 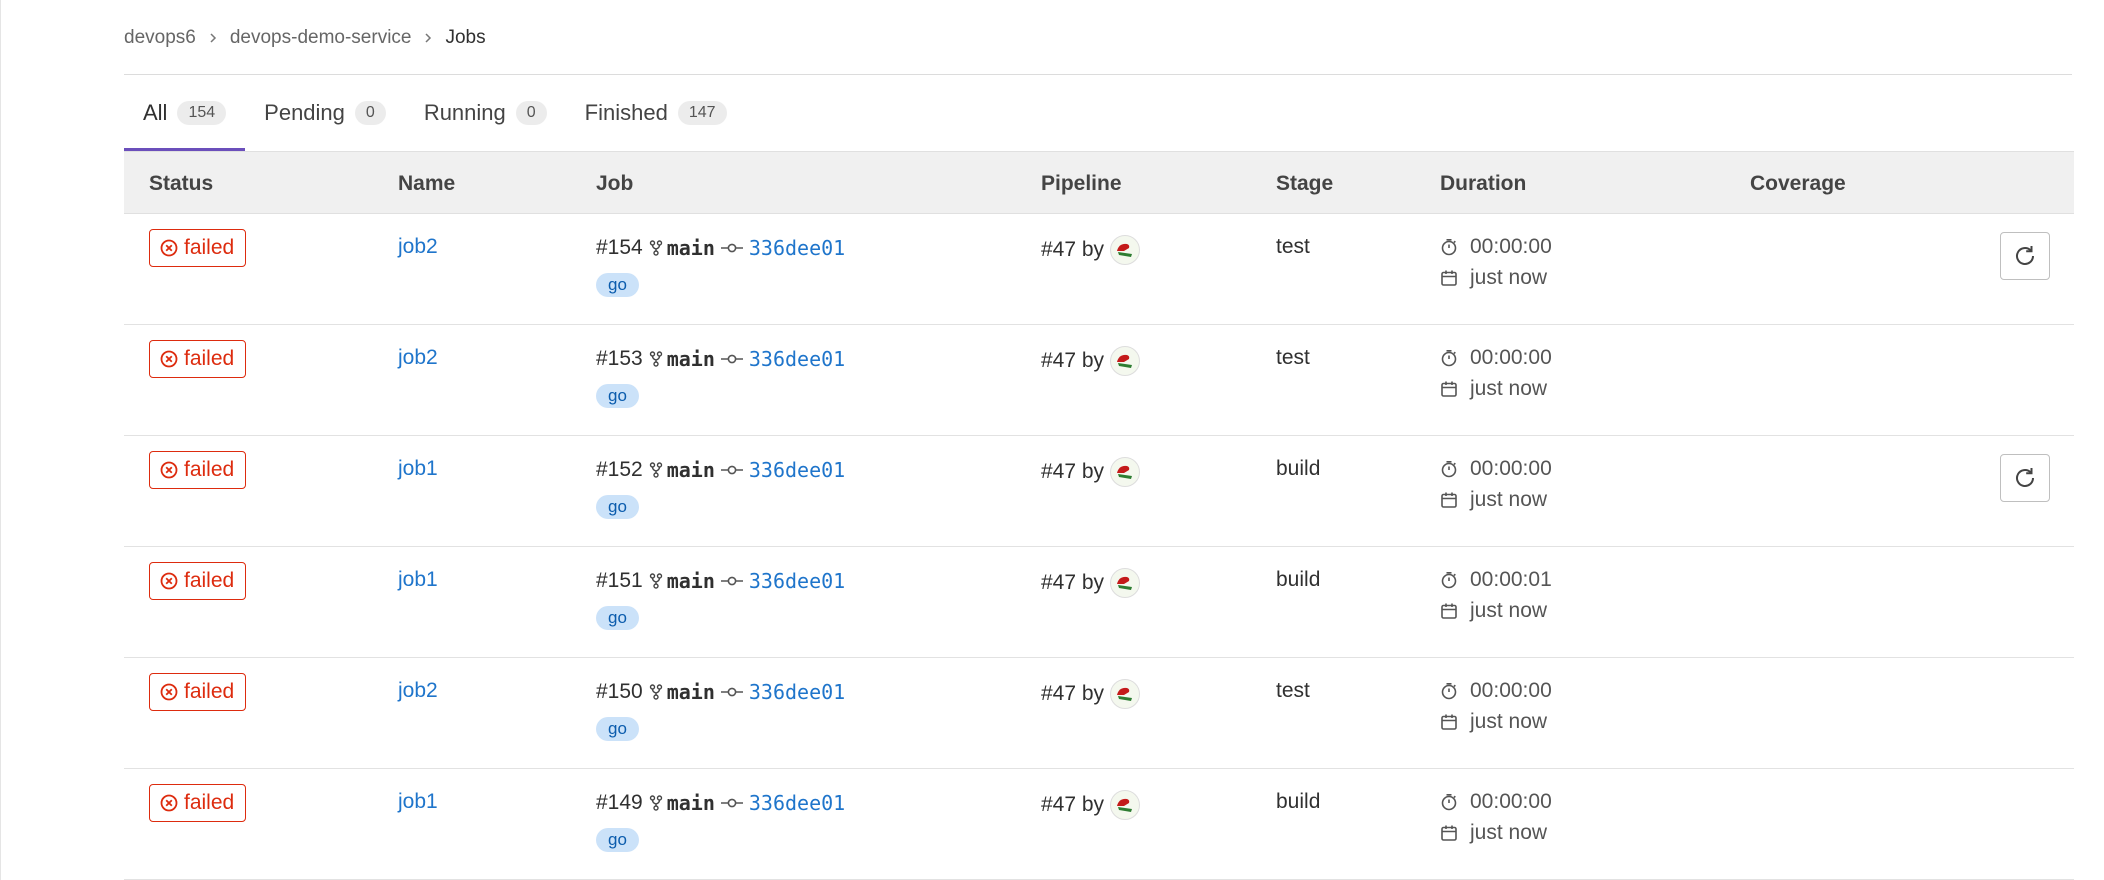 I want to click on job-id-link: #153, so click(x=619, y=359).